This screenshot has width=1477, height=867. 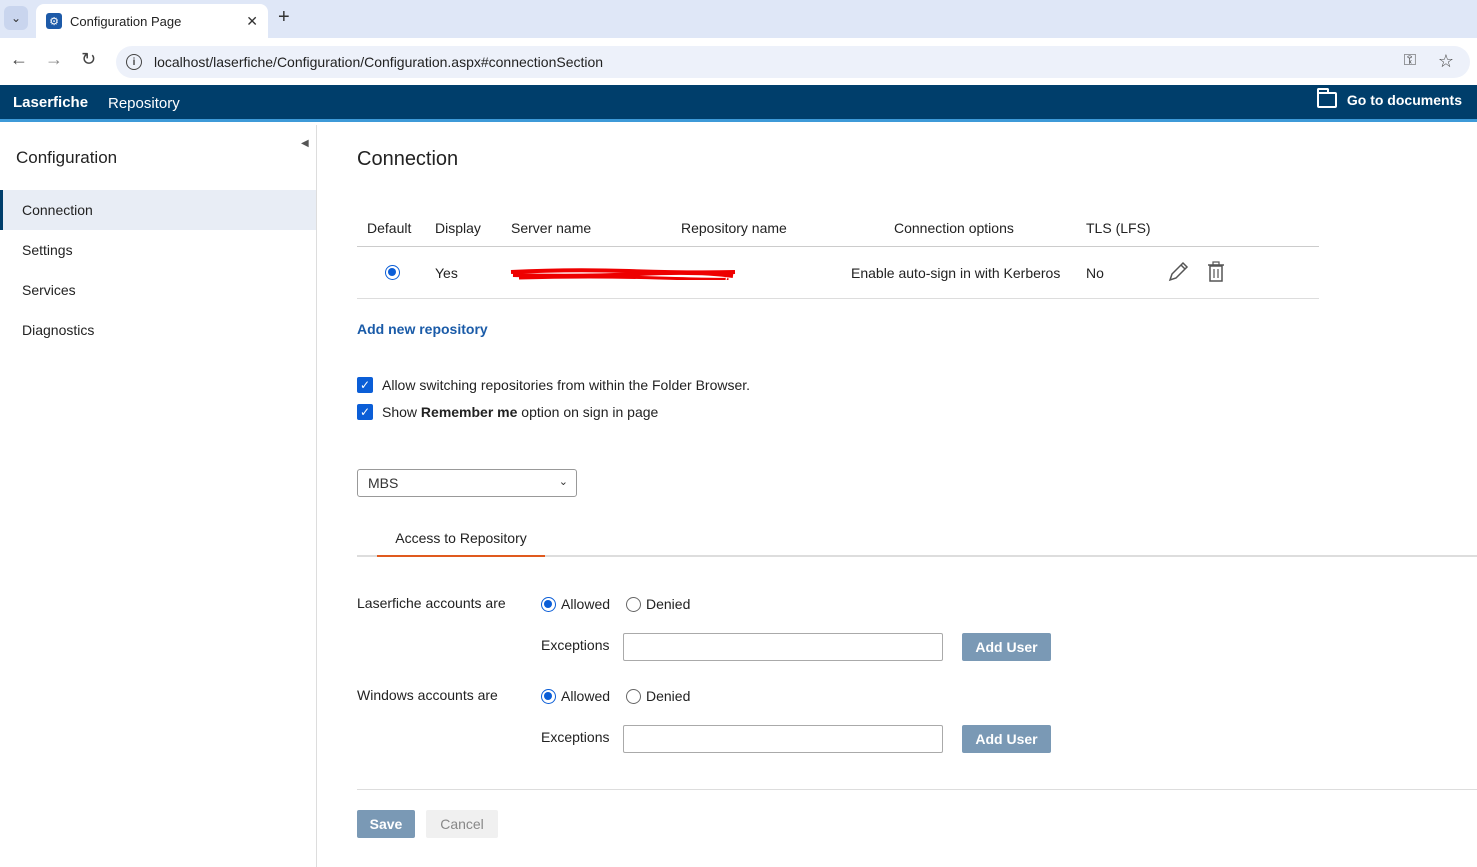 I want to click on windows-accounts-label: Windows accounts are, so click(x=427, y=695).